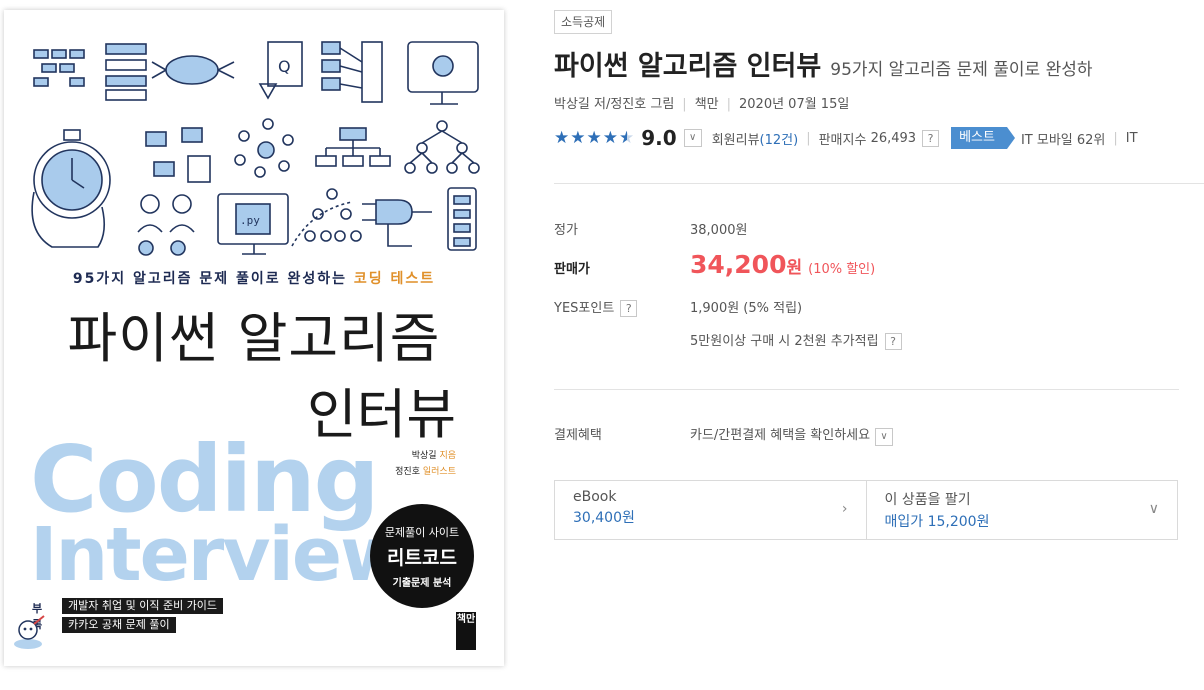 This screenshot has width=1204, height=690. Describe the element at coordinates (844, 509) in the screenshot. I see `chevron-right-icon: ›` at that location.